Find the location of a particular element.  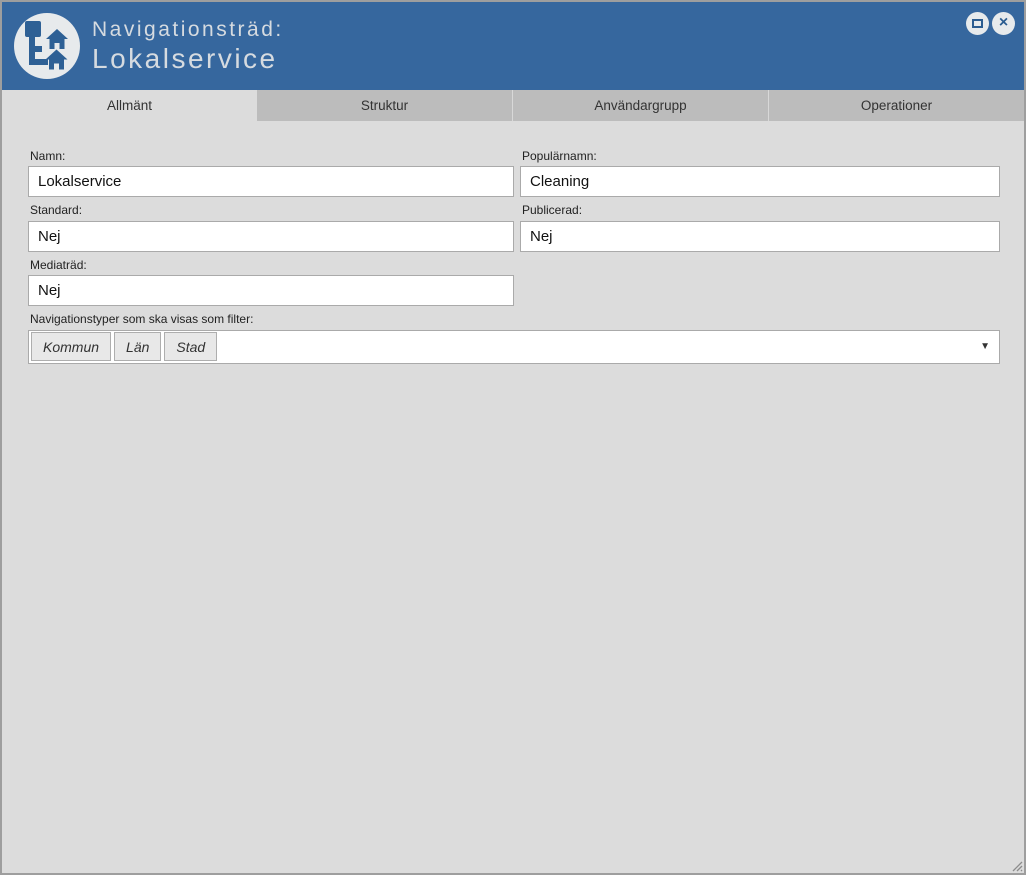

field-publicerad: Publicerad: is located at coordinates (760, 227).